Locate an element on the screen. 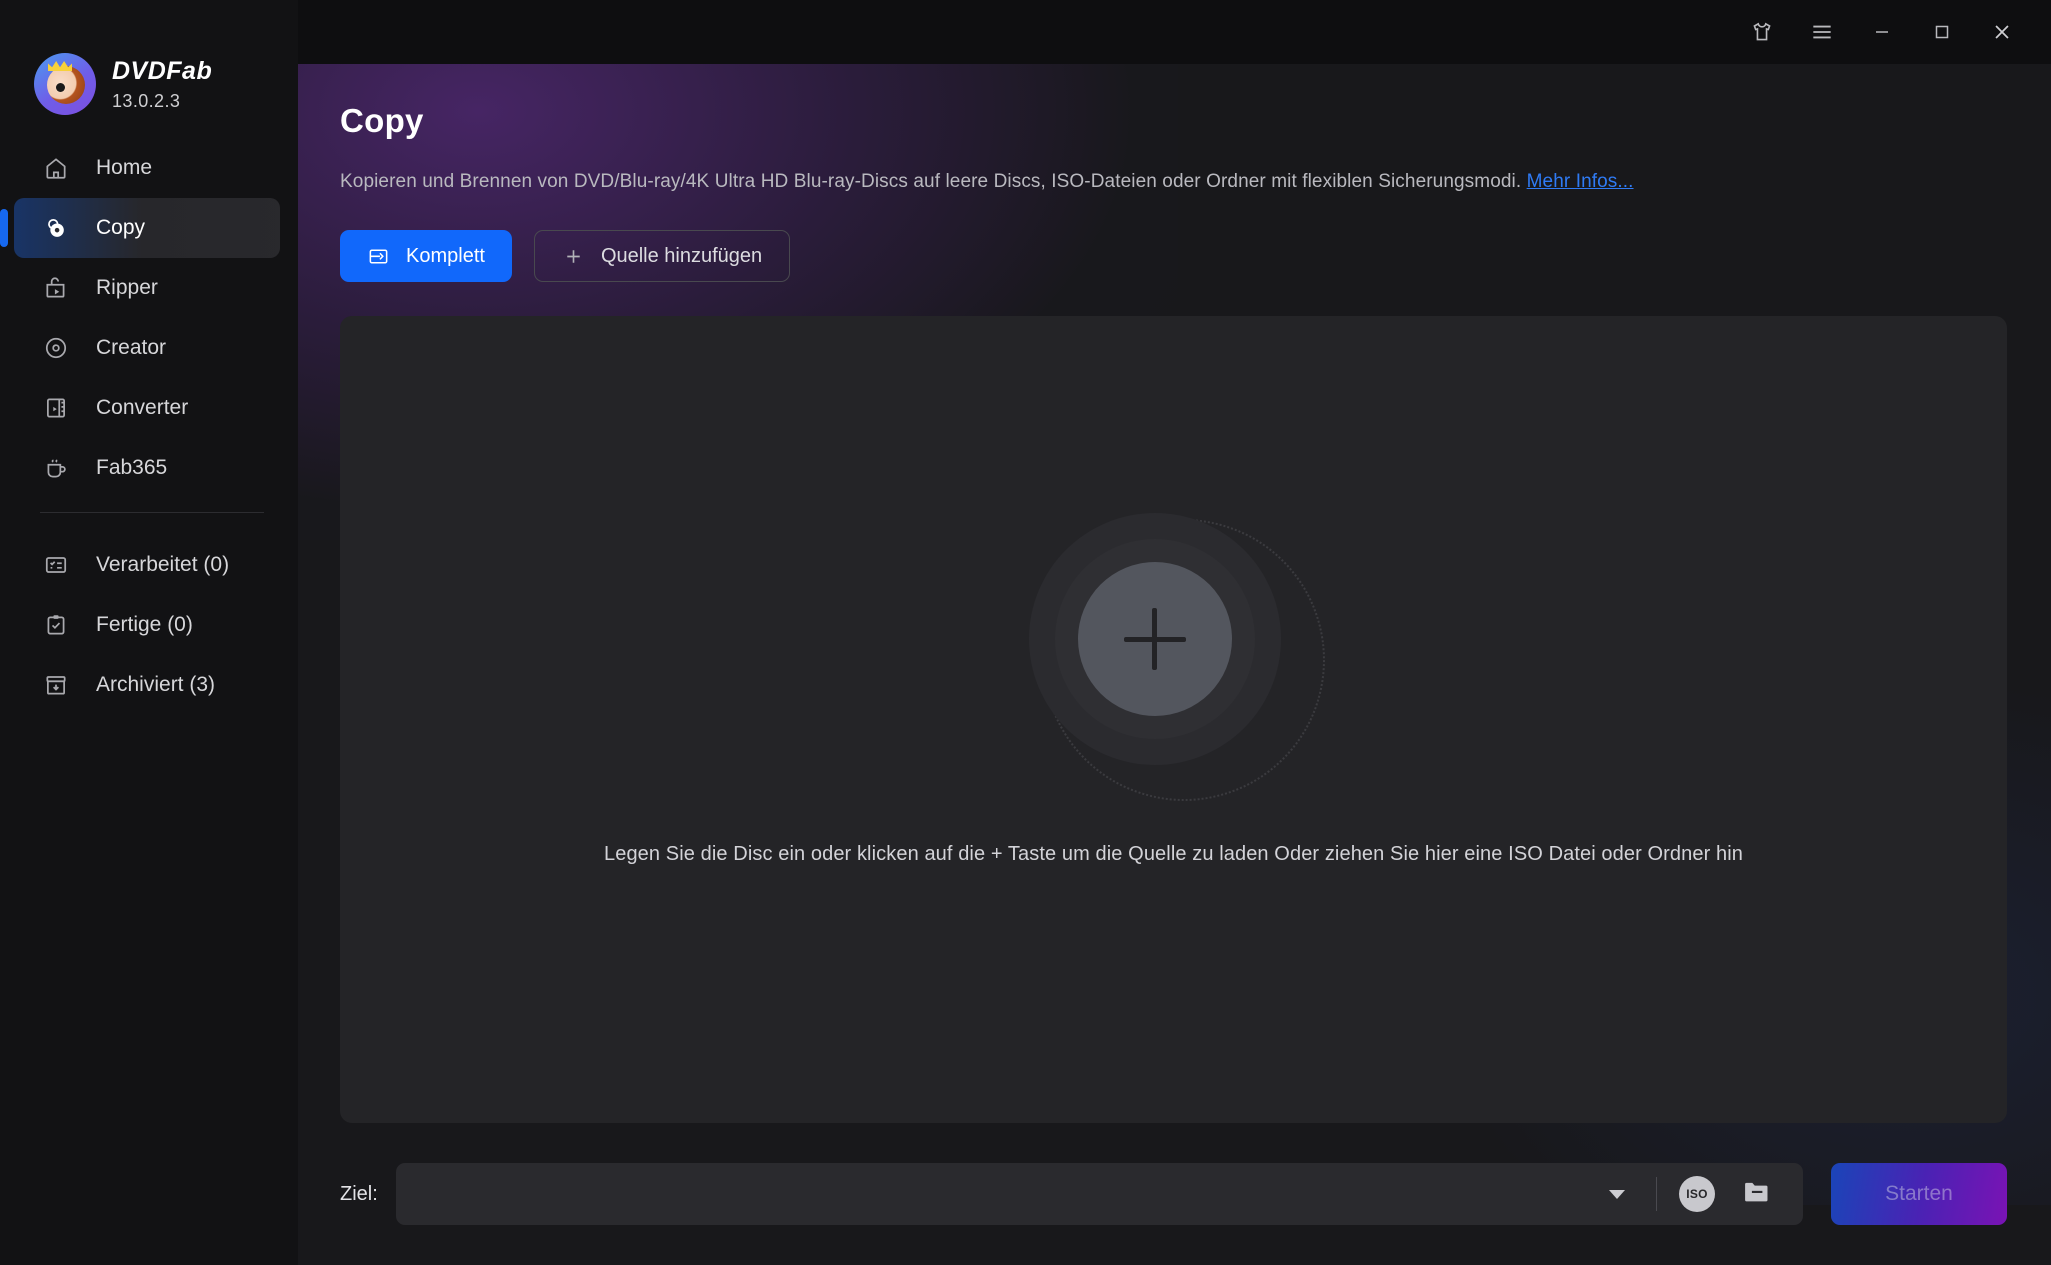  sidebar-divider is located at coordinates (152, 512).